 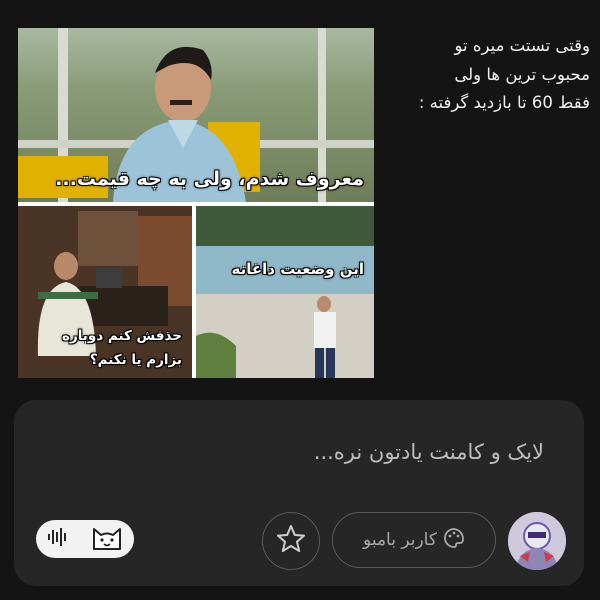 I want to click on meme-bottom-left-caption-line2: بزارم یا نکنم؟, so click(x=135, y=360).